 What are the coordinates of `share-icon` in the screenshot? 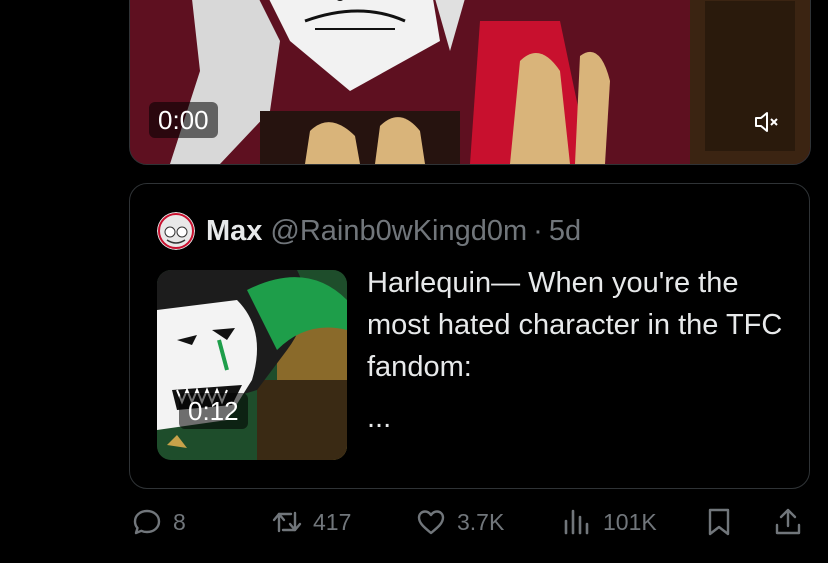 It's located at (788, 521).